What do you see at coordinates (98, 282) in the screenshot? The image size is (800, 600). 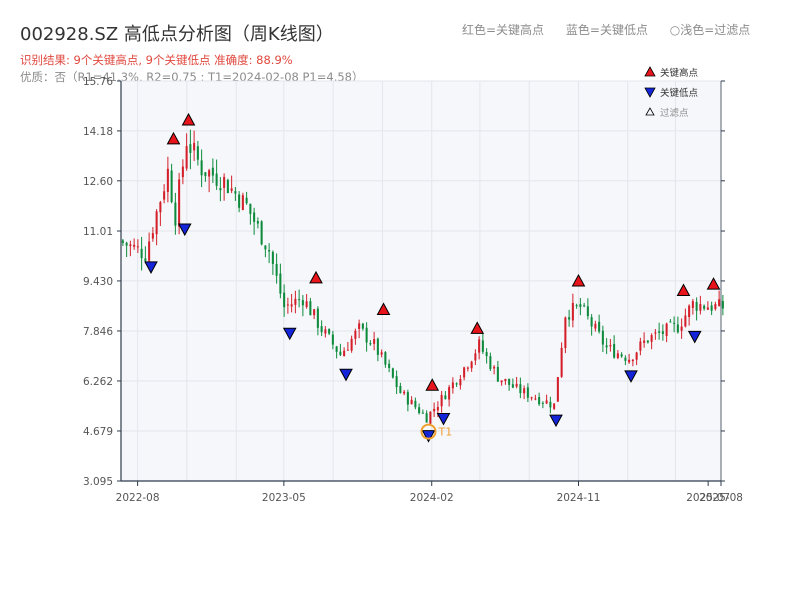 I see `y-tick-label: 9.430` at bounding box center [98, 282].